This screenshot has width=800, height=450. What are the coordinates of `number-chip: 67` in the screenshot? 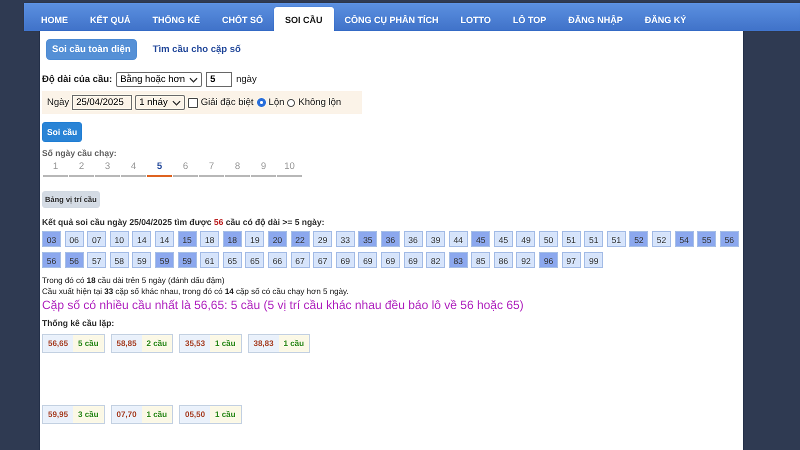 It's located at (322, 260).